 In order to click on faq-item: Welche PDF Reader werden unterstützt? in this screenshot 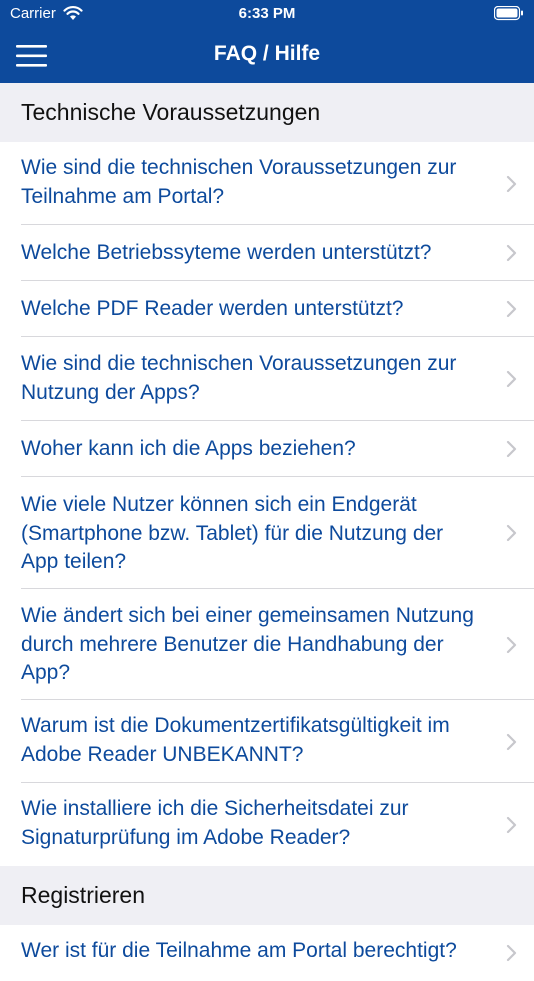, I will do `click(267, 309)`.